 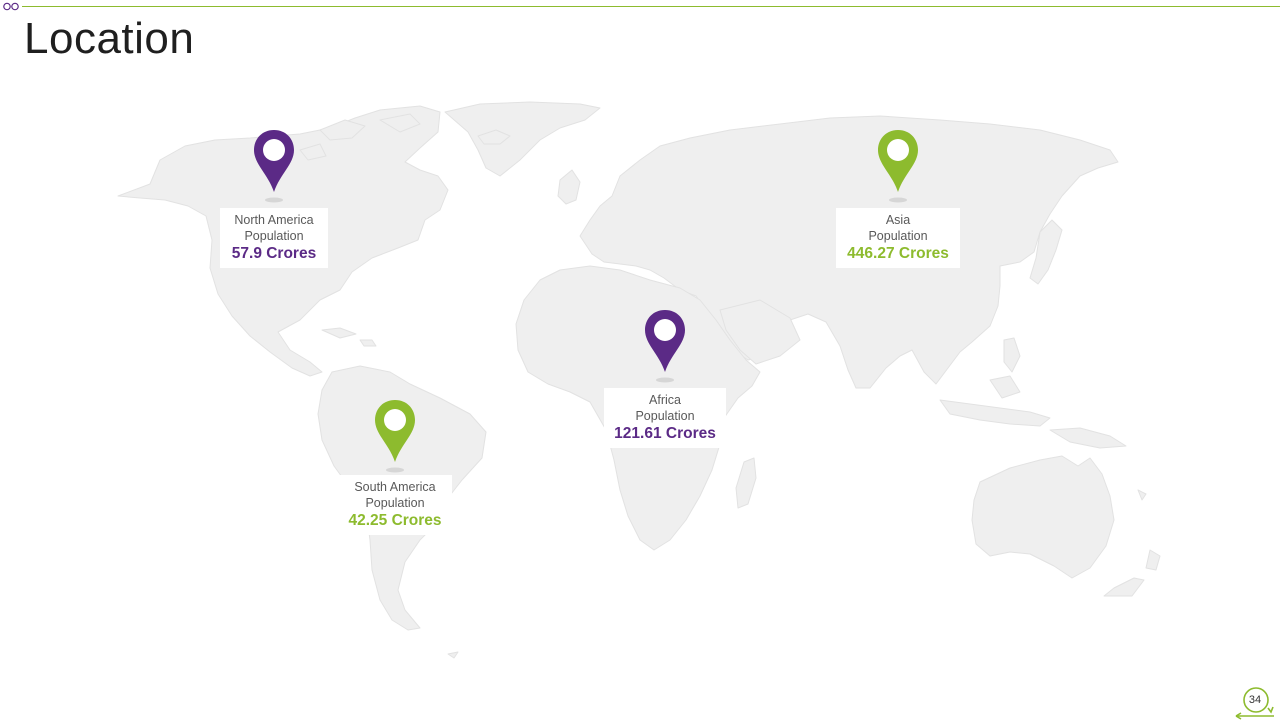 What do you see at coordinates (1012, 355) in the screenshot?
I see `map-philippines` at bounding box center [1012, 355].